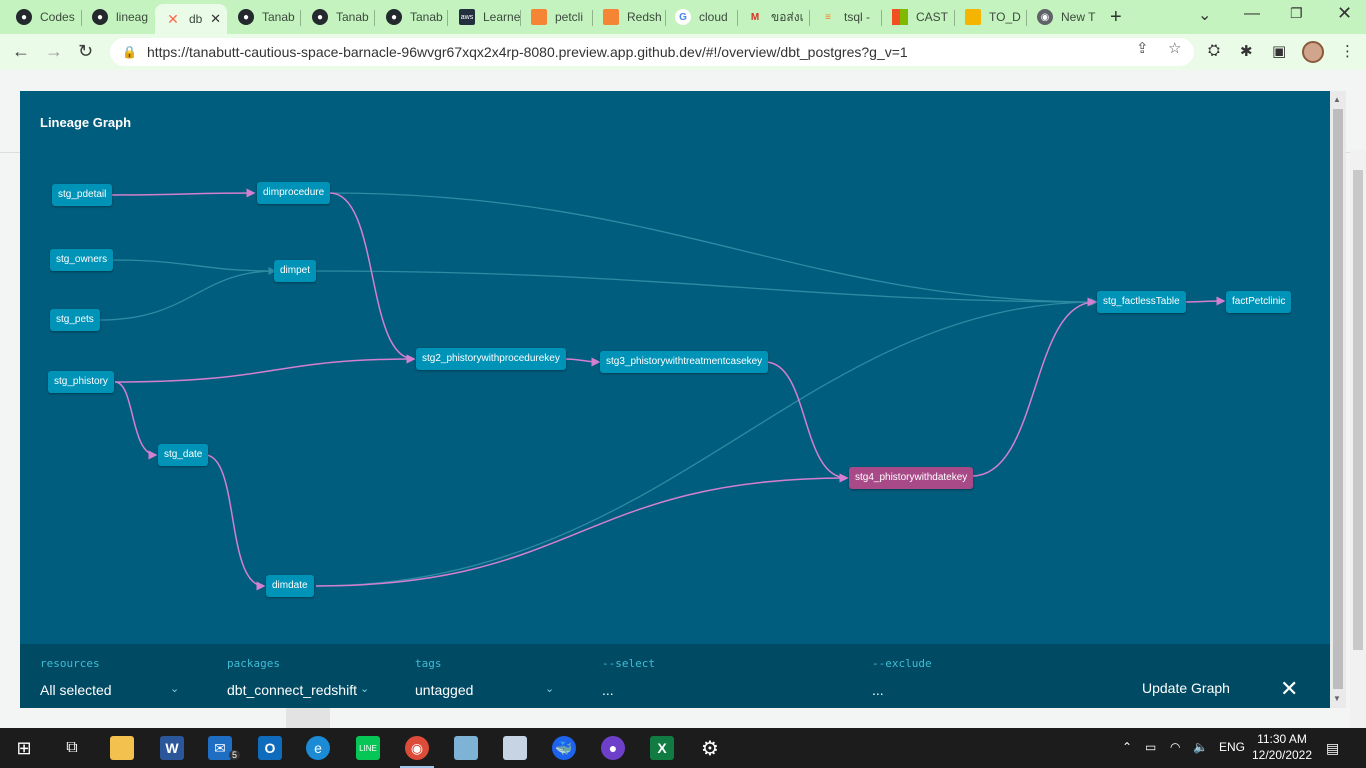 The height and width of the screenshot is (768, 1366). Describe the element at coordinates (292, 690) in the screenshot. I see `packages-dropdown: dbt_connect_redshift` at that location.